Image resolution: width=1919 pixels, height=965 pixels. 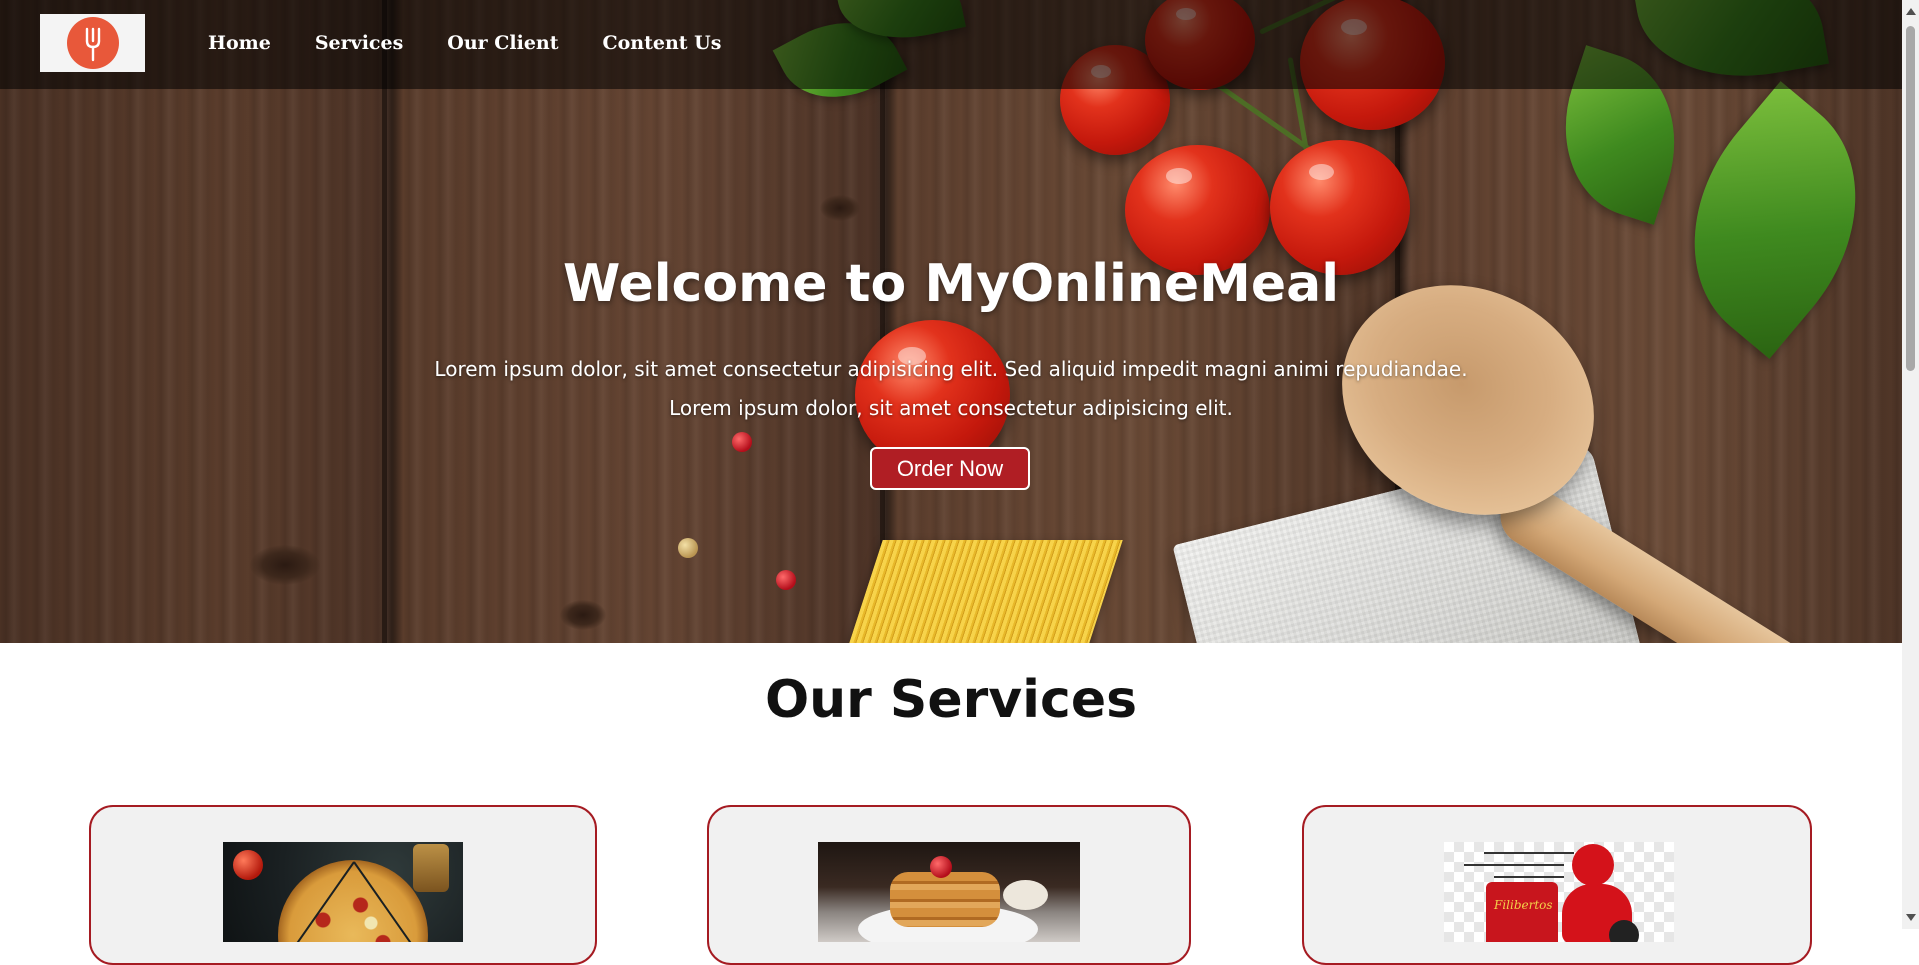 I want to click on delivery-image: Filibertos, so click(x=1559, y=892).